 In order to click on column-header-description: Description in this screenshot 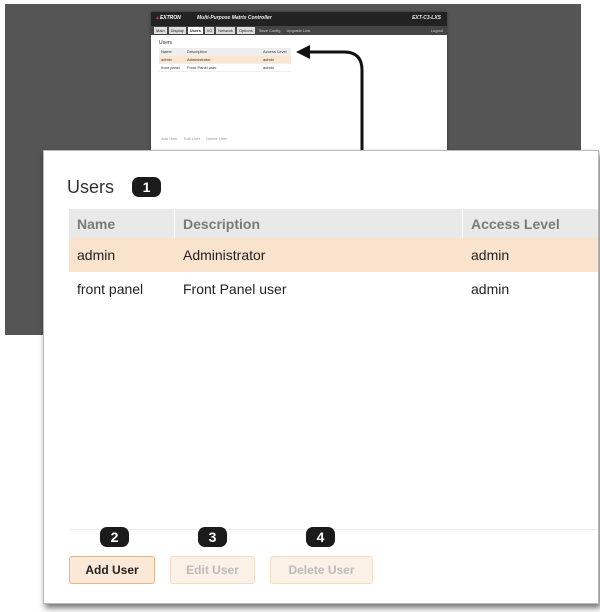, I will do `click(319, 223)`.